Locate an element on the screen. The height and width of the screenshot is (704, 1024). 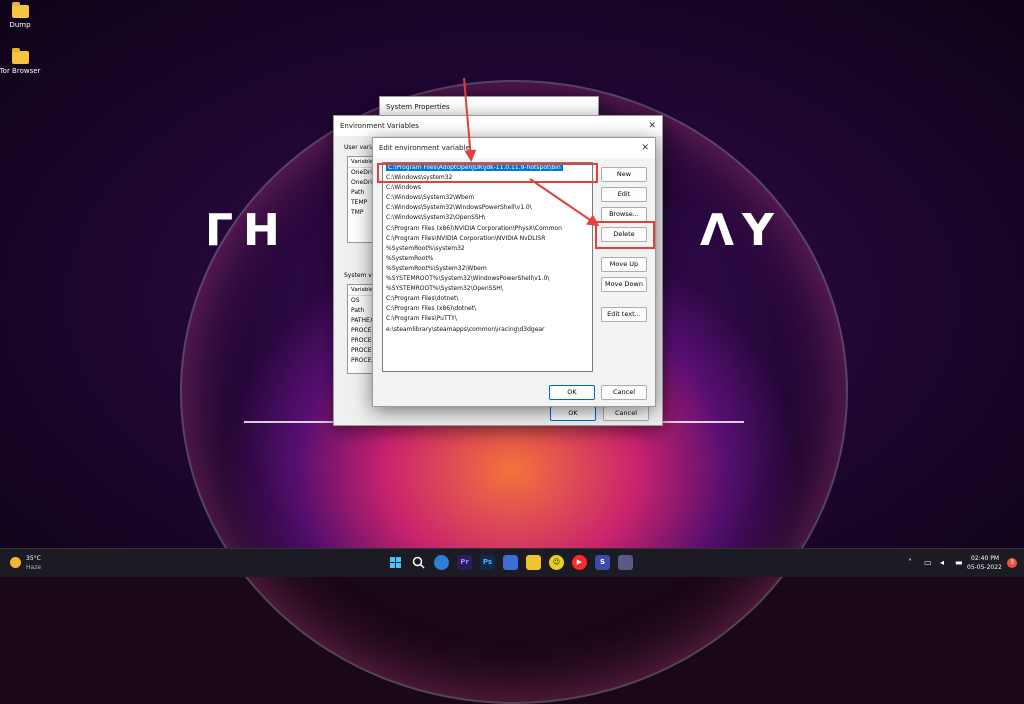
snagit-icon: S is located at coordinates (602, 562).